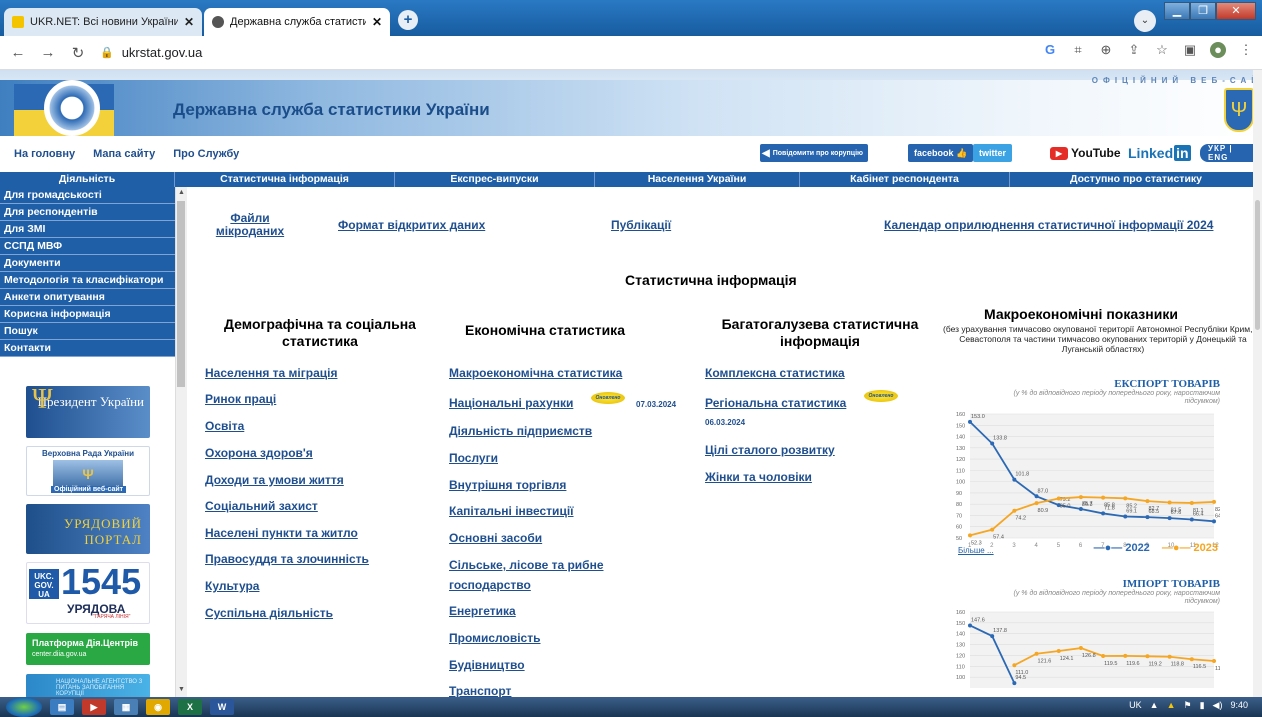 The width and height of the screenshot is (1262, 717). What do you see at coordinates (1257, 265) in the screenshot?
I see `page-scroll-thumb` at bounding box center [1257, 265].